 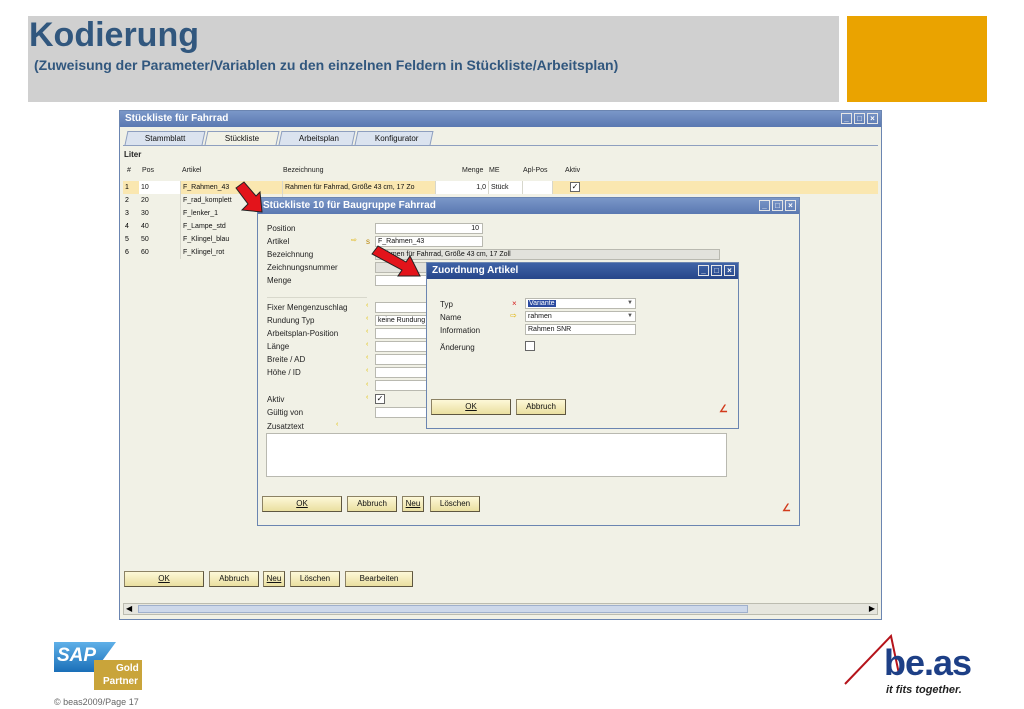 What do you see at coordinates (303, 170) in the screenshot?
I see `col-header-bezeichnung: Bezeichnung` at bounding box center [303, 170].